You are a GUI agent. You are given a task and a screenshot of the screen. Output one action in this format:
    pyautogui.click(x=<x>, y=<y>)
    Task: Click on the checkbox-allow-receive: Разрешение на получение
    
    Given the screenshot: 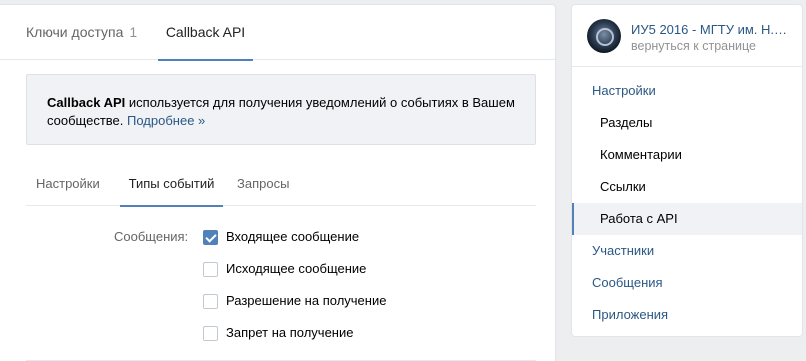 What is the action you would take?
    pyautogui.click(x=294, y=301)
    